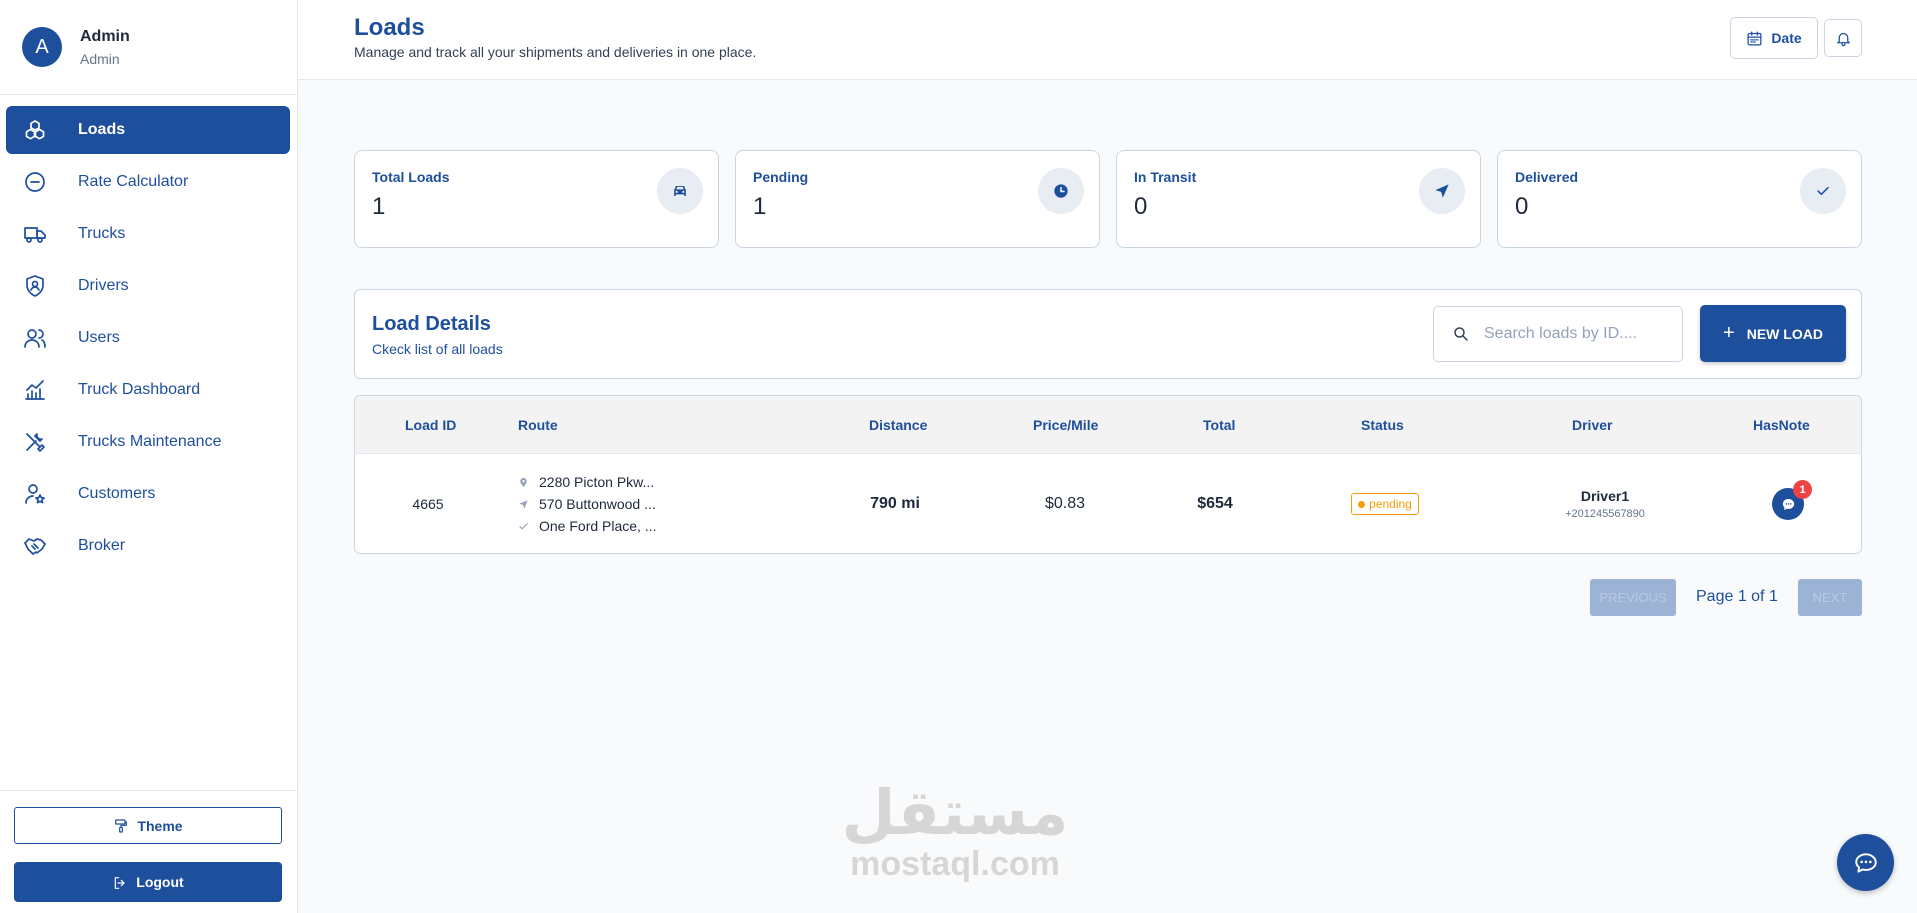 This screenshot has height=913, width=1917. Describe the element at coordinates (124, 881) in the screenshot. I see `logout-icon` at that location.